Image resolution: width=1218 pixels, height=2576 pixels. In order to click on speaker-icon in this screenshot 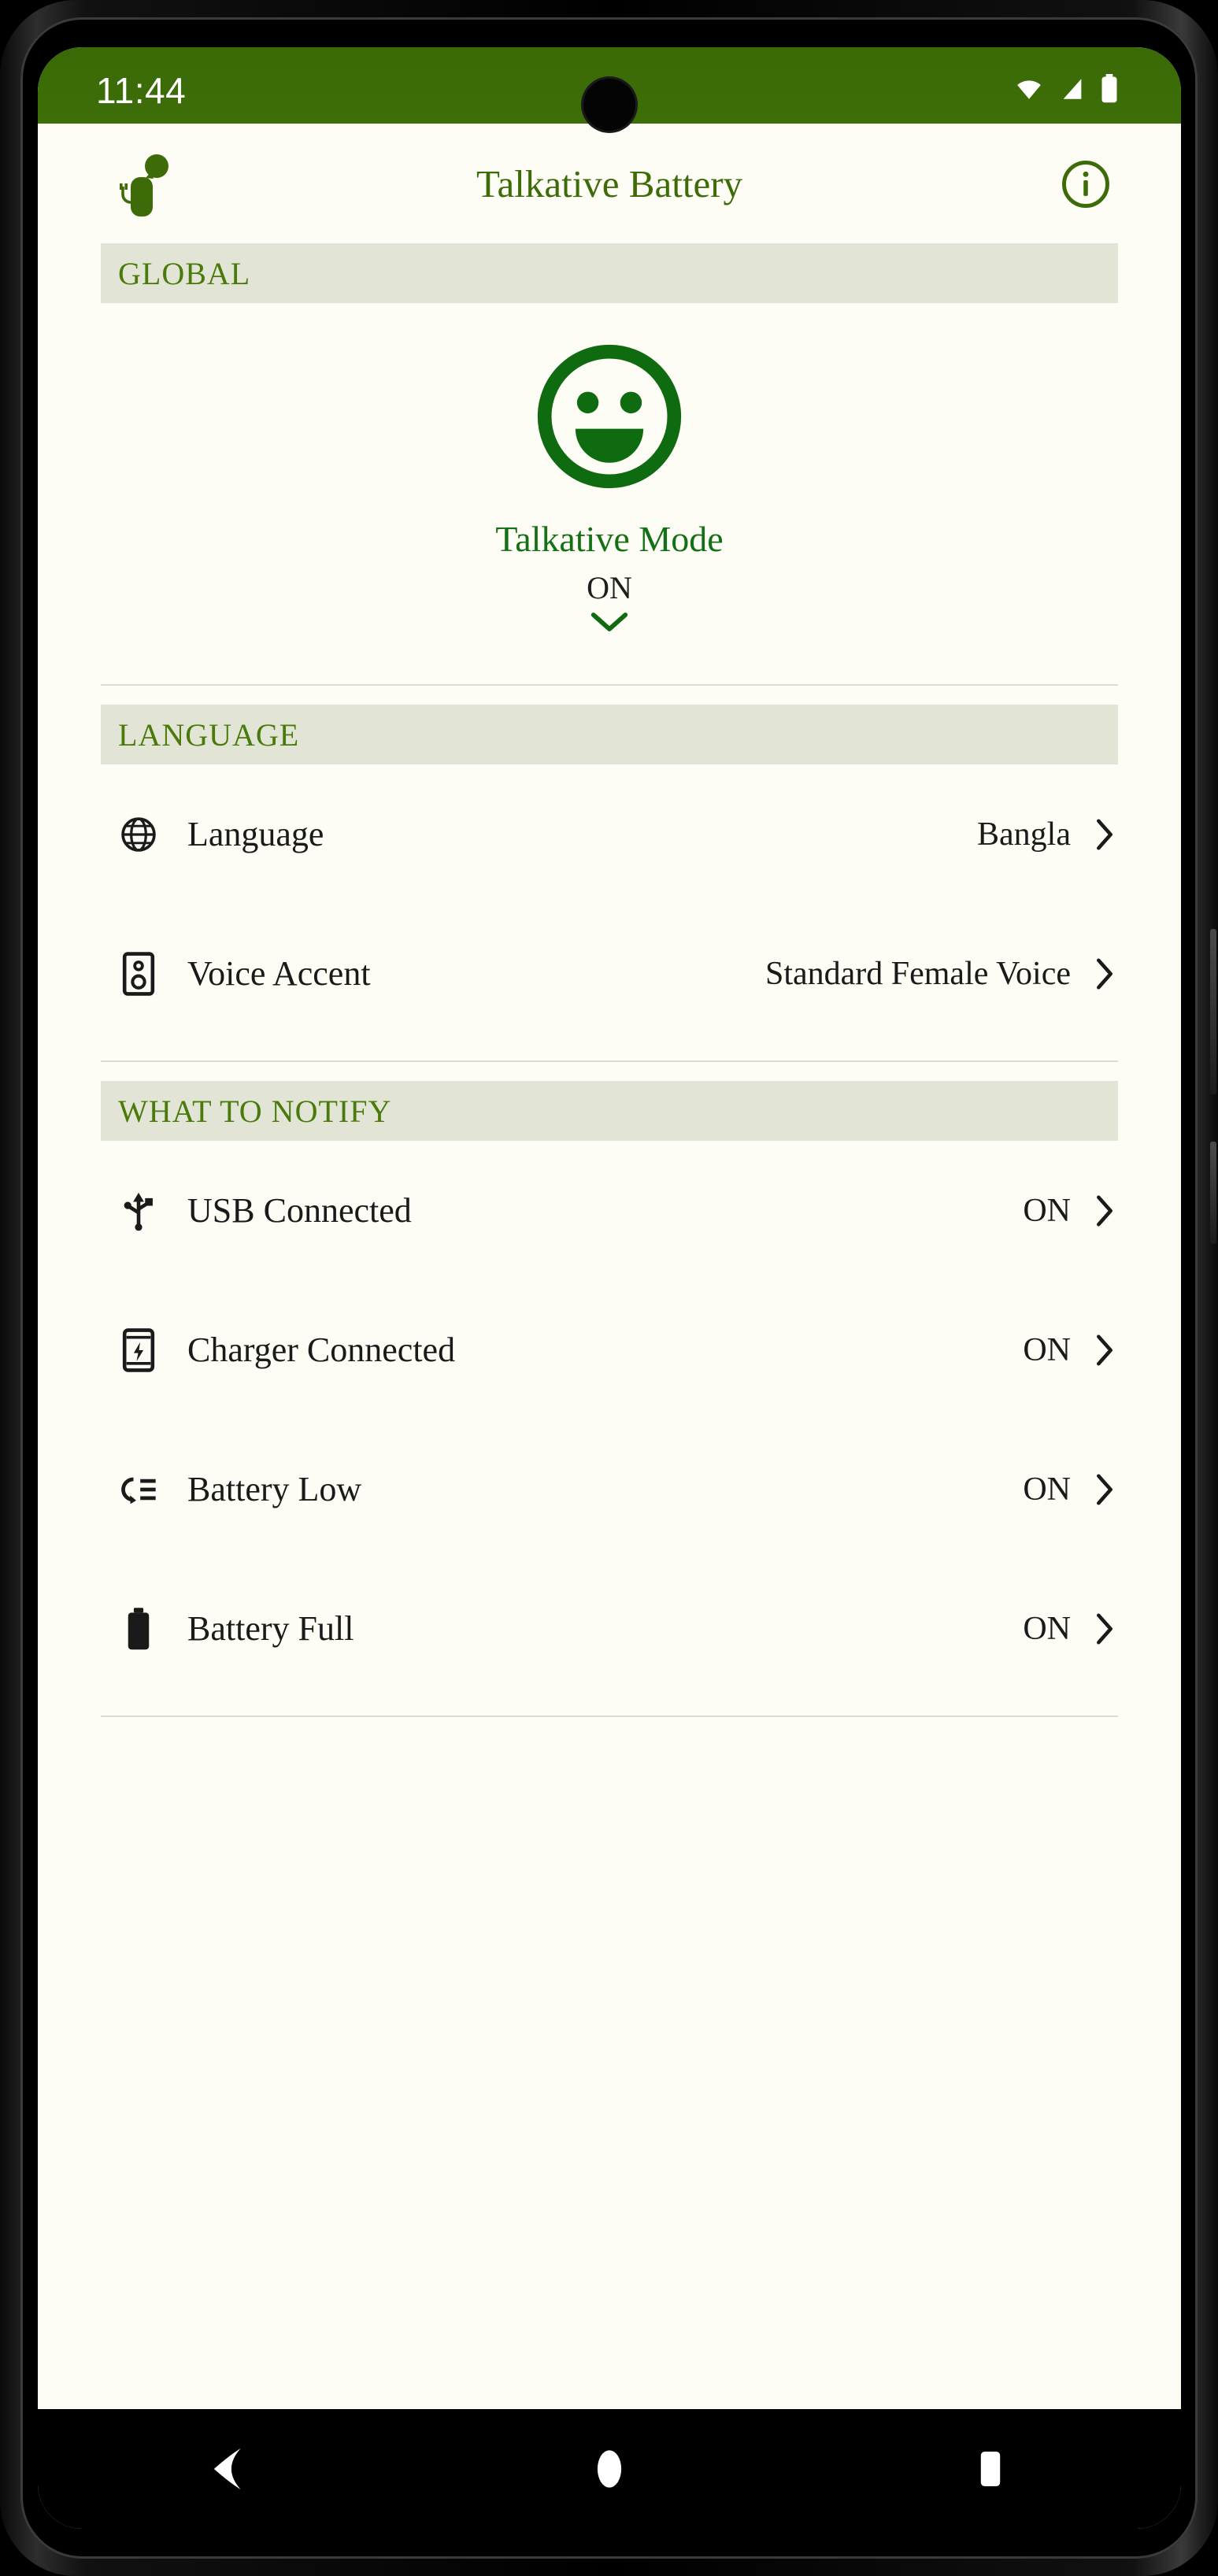, I will do `click(138, 973)`.